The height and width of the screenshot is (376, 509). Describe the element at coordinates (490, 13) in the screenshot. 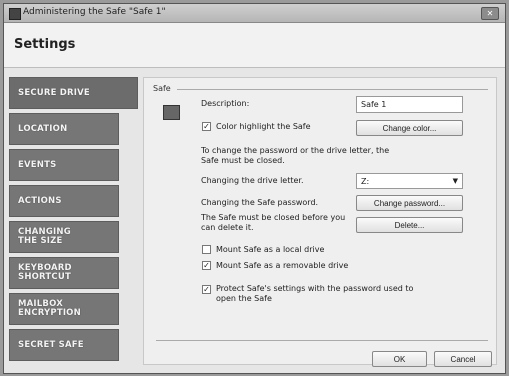

I see `close-icon: ✕` at that location.